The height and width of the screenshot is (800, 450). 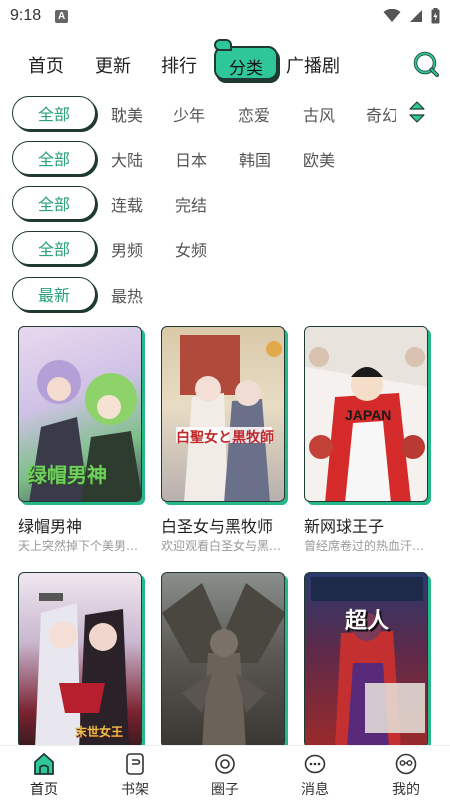 I want to click on nav-circle-label: 圈子, so click(x=225, y=790).